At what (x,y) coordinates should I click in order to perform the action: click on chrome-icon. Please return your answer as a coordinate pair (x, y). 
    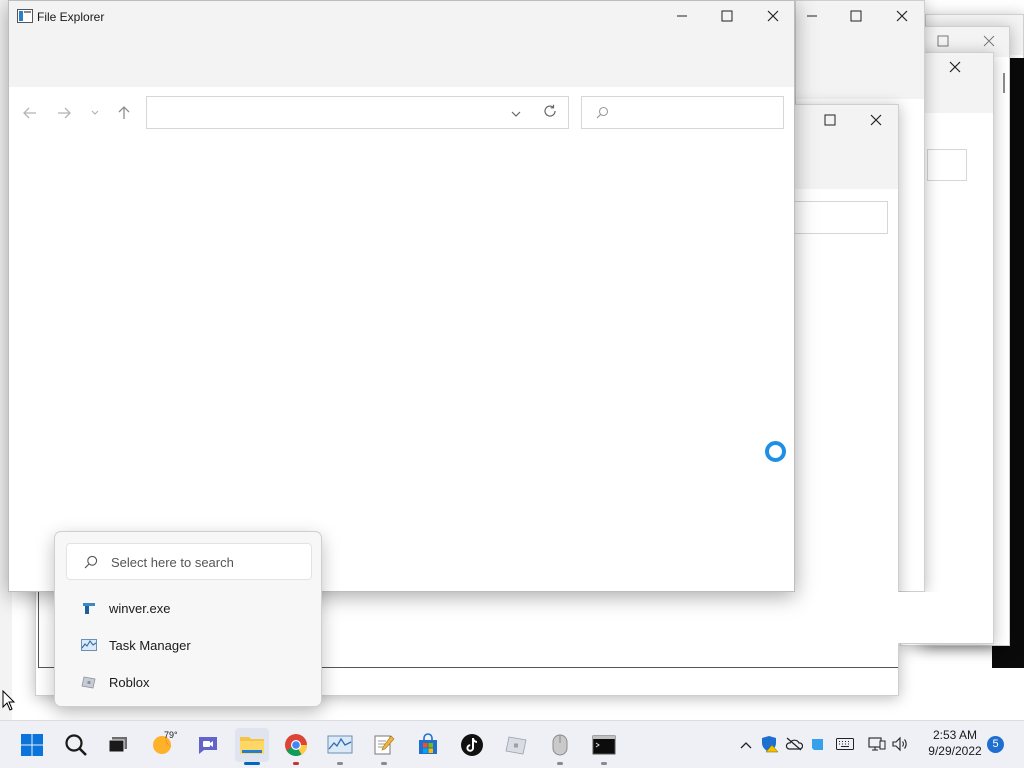
    Looking at the image, I should click on (296, 745).